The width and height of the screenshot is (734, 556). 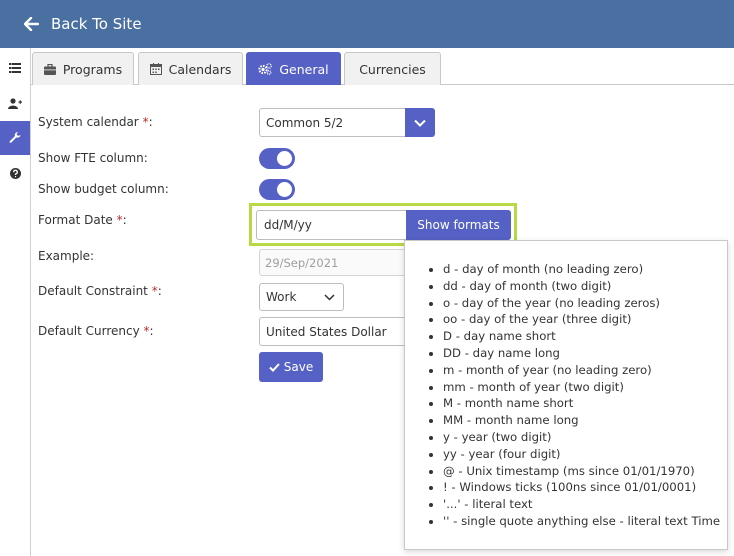 I want to click on show-formats-button: Show formats, so click(x=458, y=225).